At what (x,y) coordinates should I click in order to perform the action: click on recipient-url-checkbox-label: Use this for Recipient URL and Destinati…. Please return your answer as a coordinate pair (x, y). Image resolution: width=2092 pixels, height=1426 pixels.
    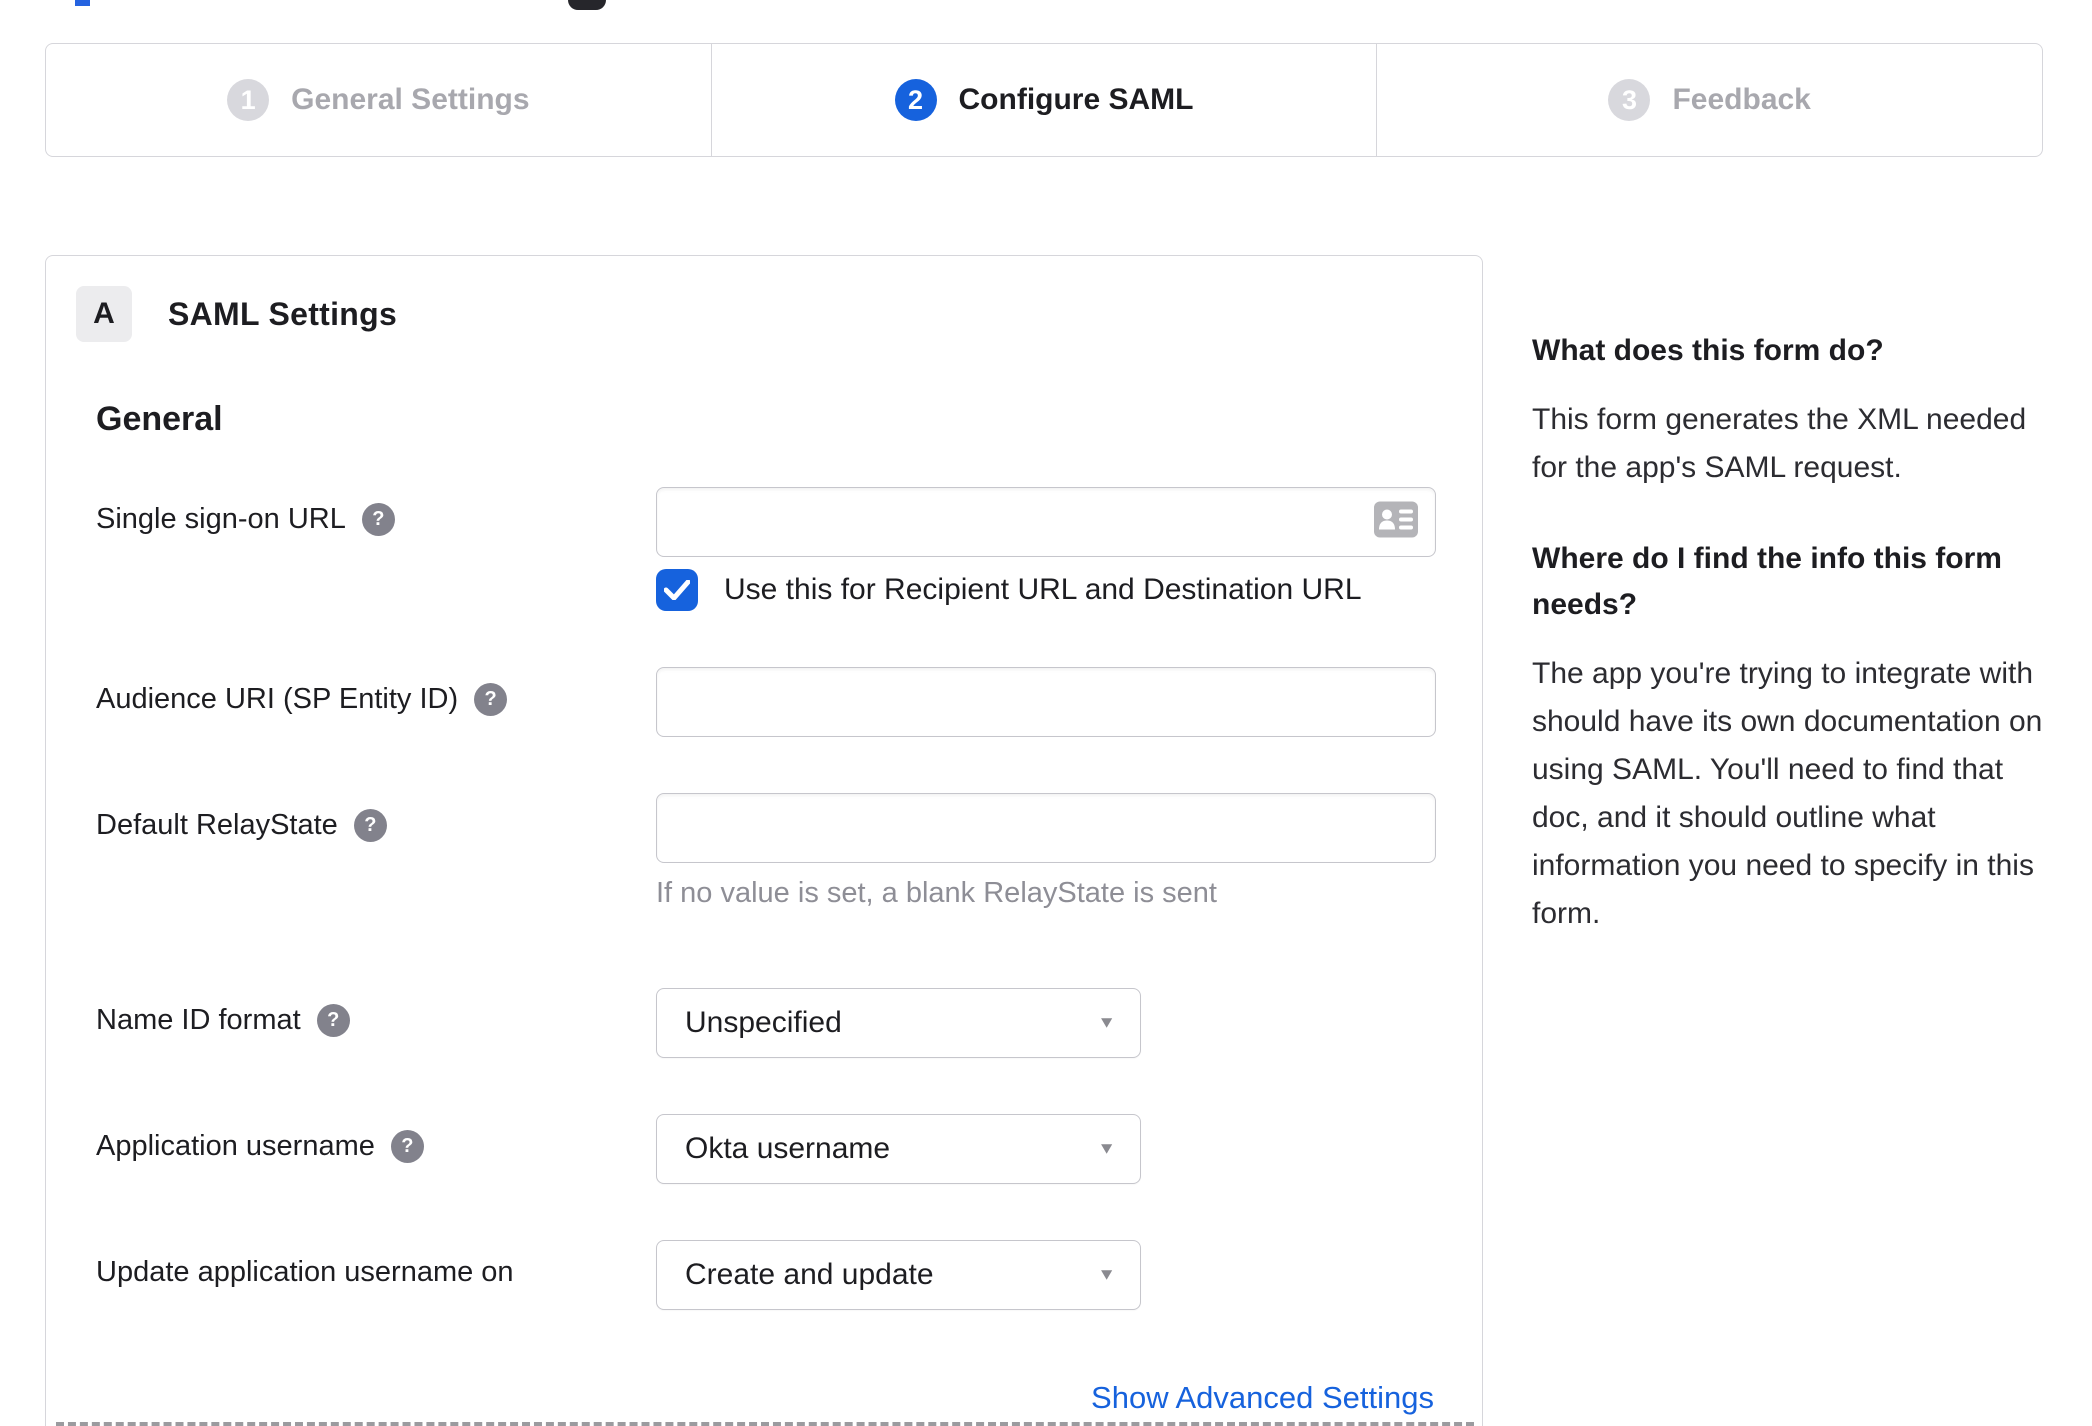
    Looking at the image, I should click on (1043, 589).